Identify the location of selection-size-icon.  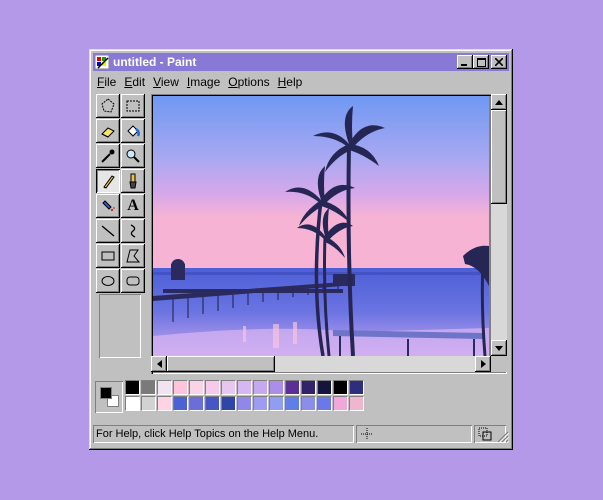
(485, 434).